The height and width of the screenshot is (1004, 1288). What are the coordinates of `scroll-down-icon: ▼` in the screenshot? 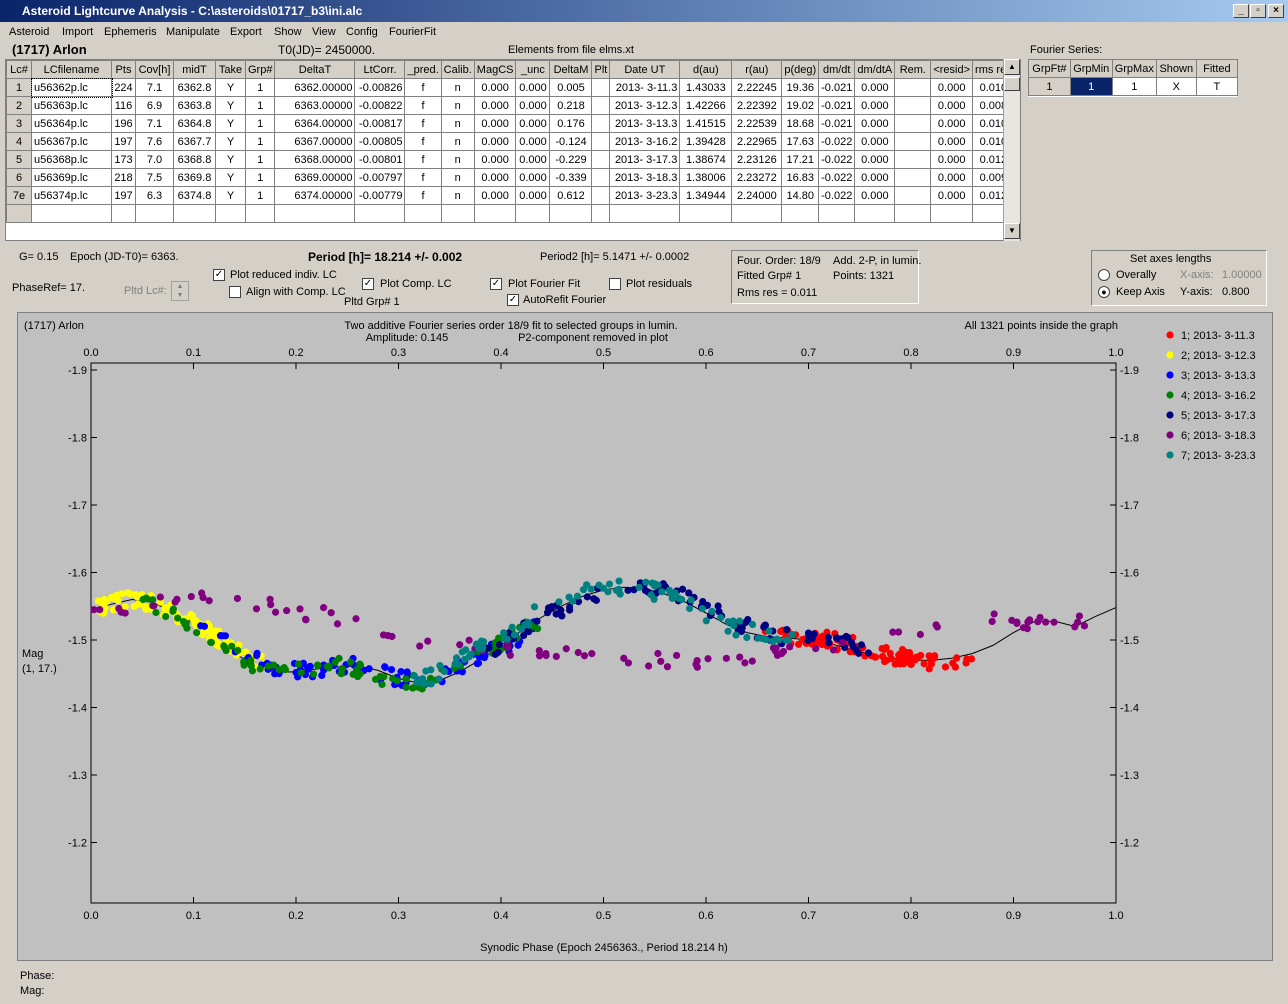 It's located at (1012, 231).